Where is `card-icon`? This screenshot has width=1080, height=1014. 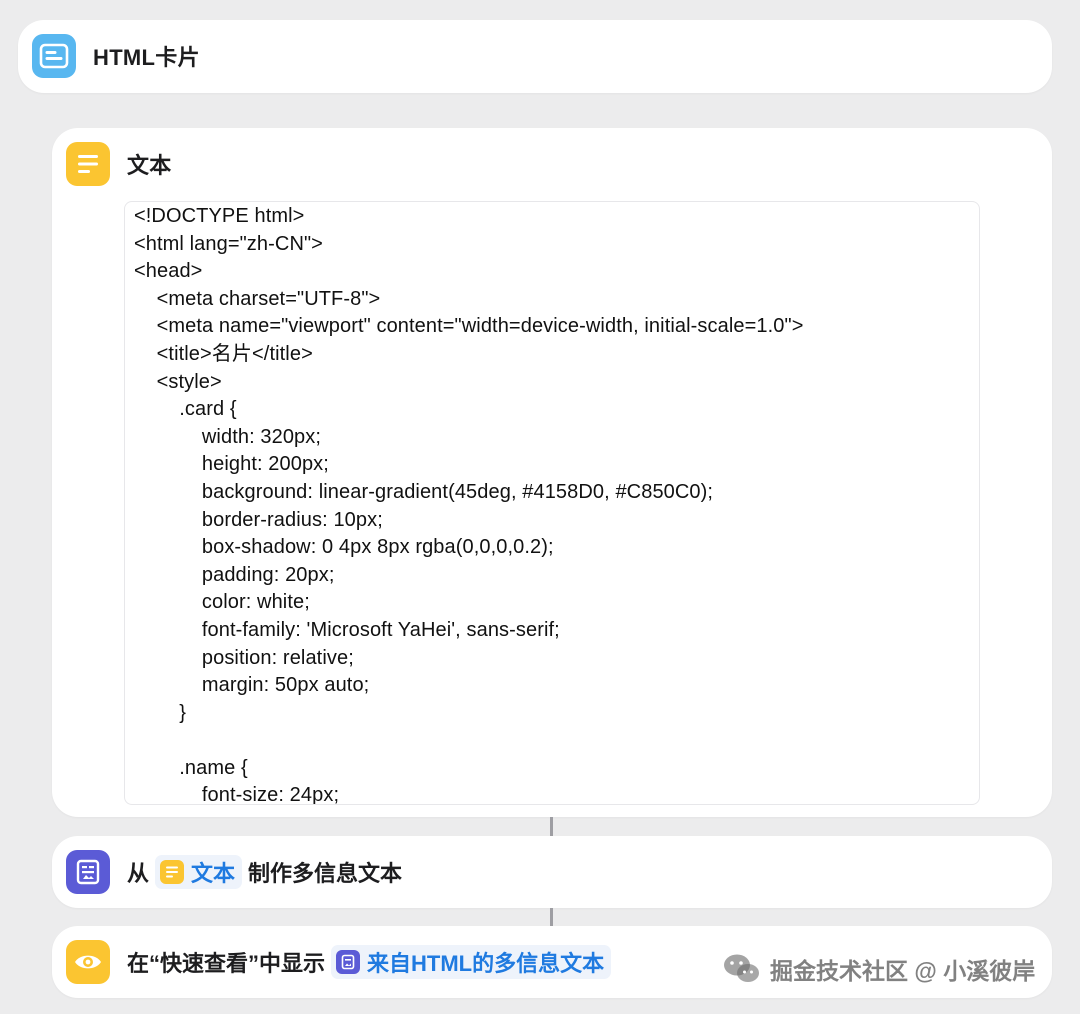
card-icon is located at coordinates (54, 56).